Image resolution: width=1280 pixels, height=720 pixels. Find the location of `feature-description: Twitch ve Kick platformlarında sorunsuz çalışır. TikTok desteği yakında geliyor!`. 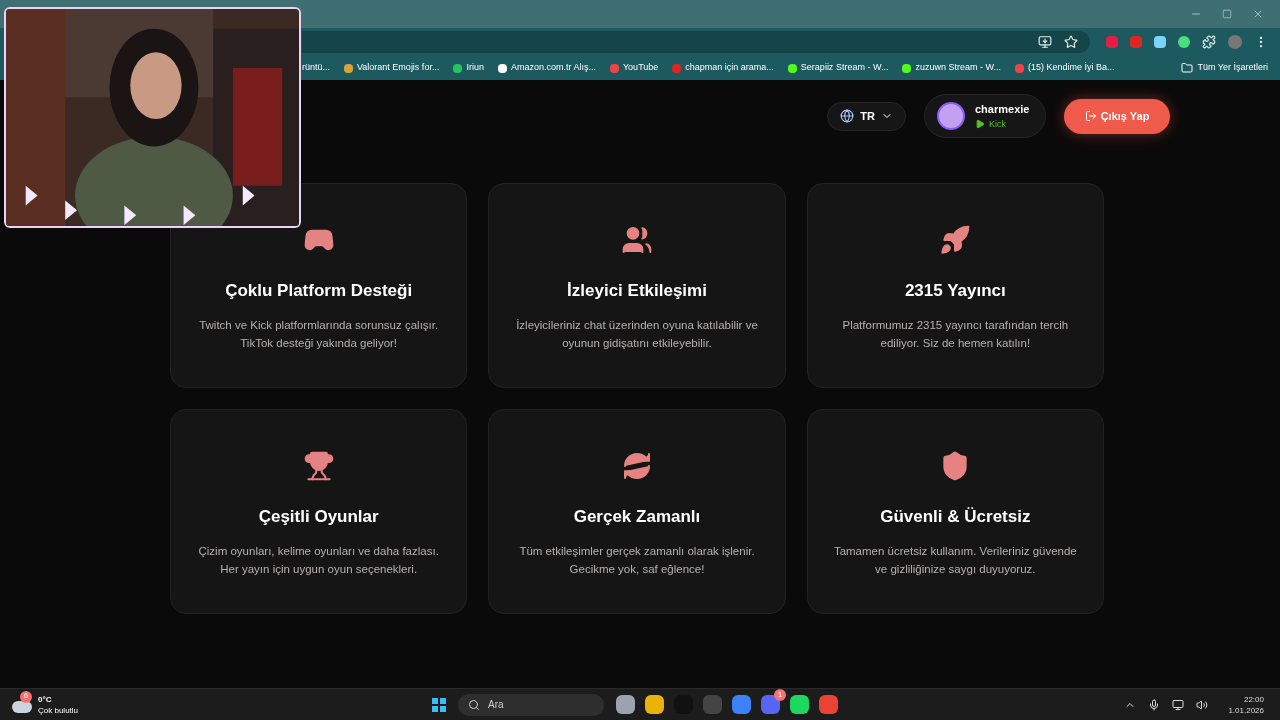

feature-description: Twitch ve Kick platformlarında sorunsuz çalışır. TikTok desteği yakında geliyor! is located at coordinates (319, 334).